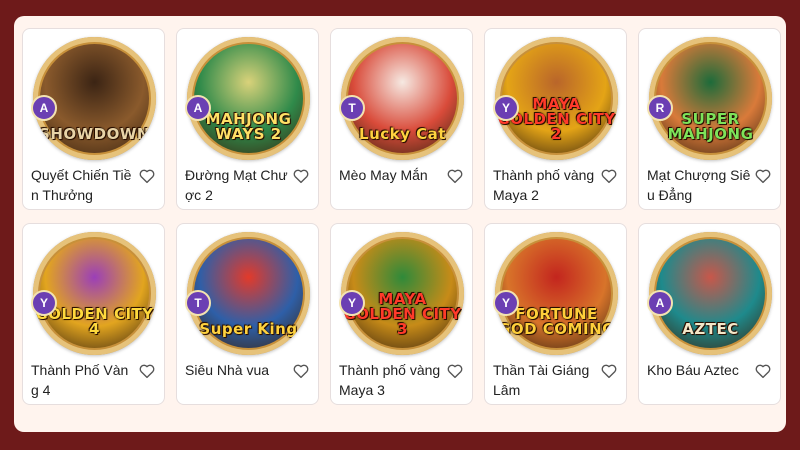 Image resolution: width=800 pixels, height=450 pixels. What do you see at coordinates (247, 314) in the screenshot?
I see `game-card-7: Super King T Siêu Nhà vua` at bounding box center [247, 314].